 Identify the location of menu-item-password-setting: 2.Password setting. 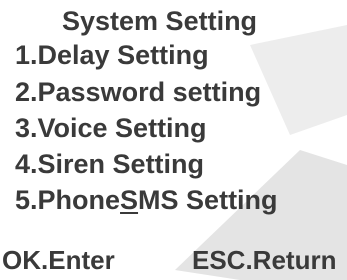
(138, 92).